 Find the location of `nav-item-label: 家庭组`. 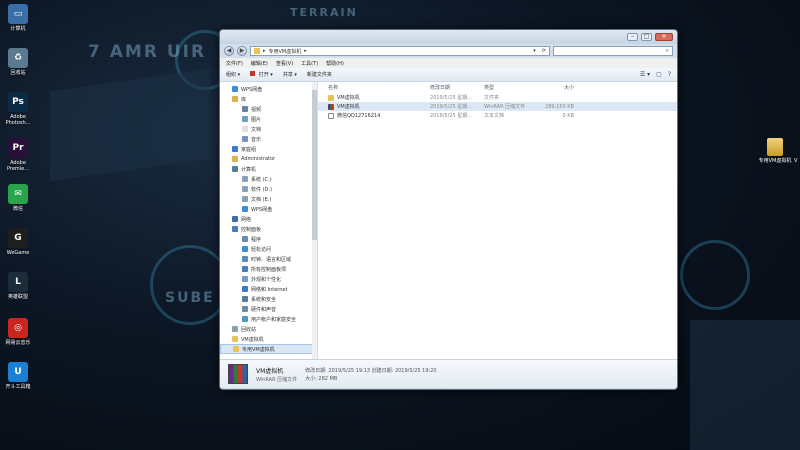

nav-item-label: 家庭组 is located at coordinates (249, 149).